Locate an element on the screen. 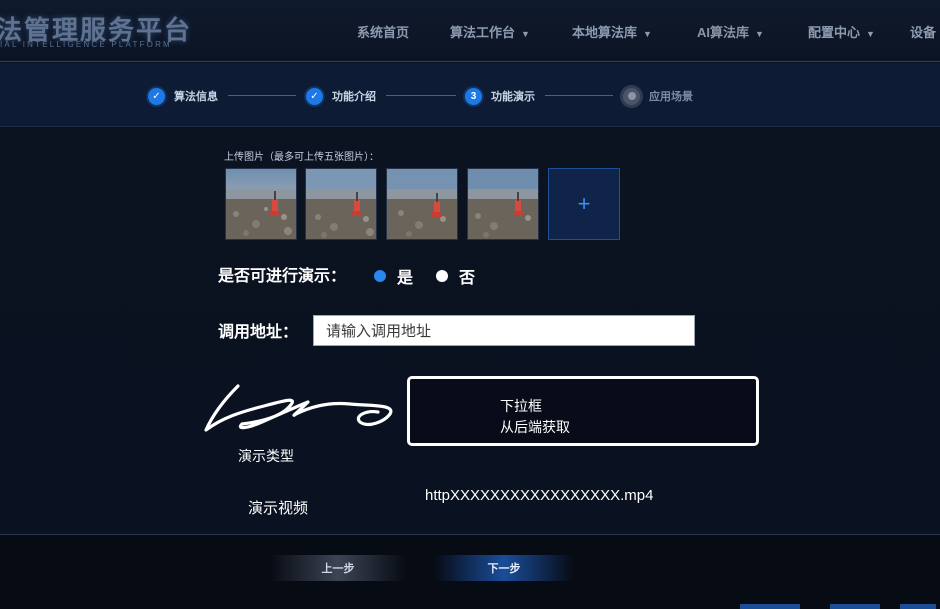 Image resolution: width=940 pixels, height=609 pixels. radio-selected-icon is located at coordinates (380, 276).